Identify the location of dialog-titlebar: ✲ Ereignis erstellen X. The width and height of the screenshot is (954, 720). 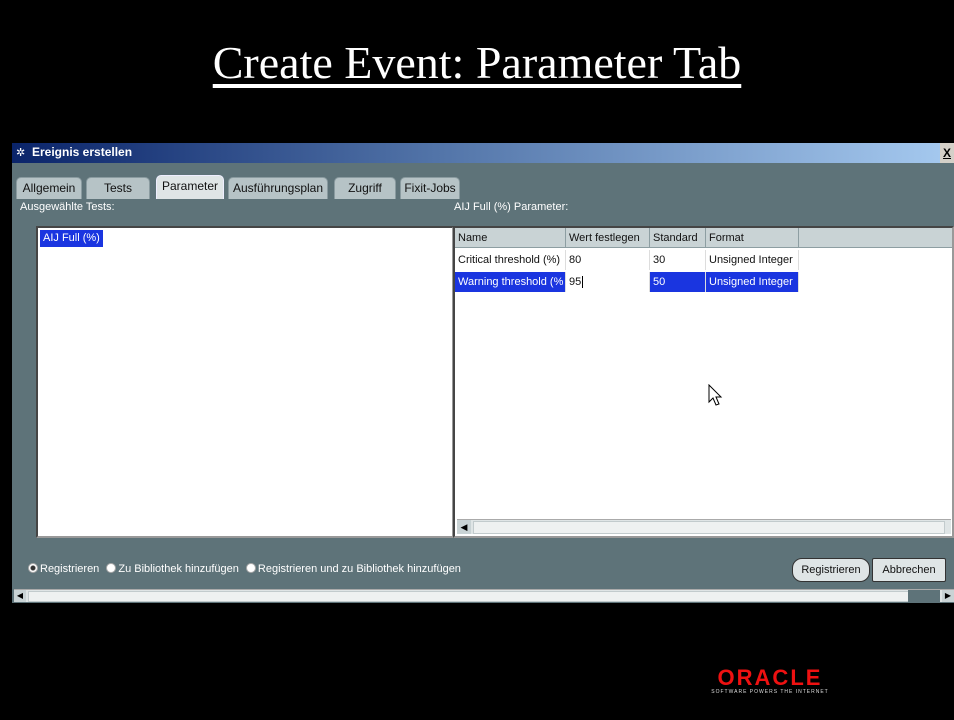
(483, 153).